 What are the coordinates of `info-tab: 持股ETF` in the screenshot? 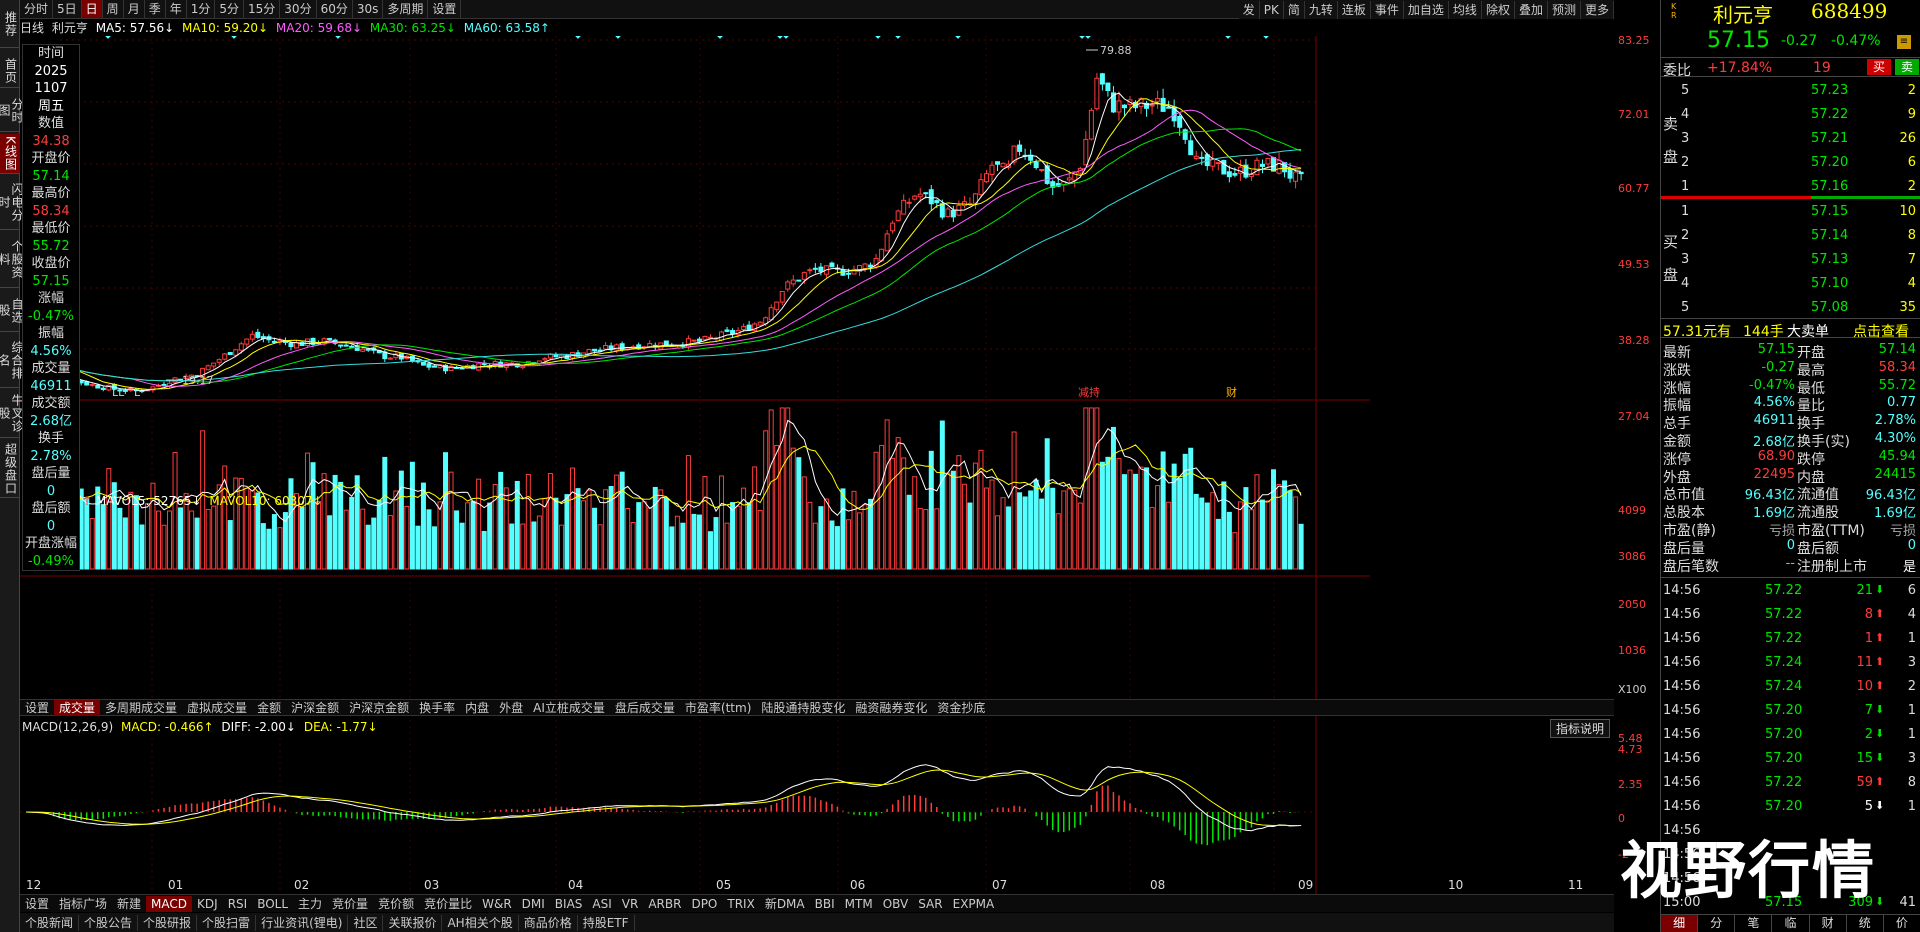 It's located at (606, 922).